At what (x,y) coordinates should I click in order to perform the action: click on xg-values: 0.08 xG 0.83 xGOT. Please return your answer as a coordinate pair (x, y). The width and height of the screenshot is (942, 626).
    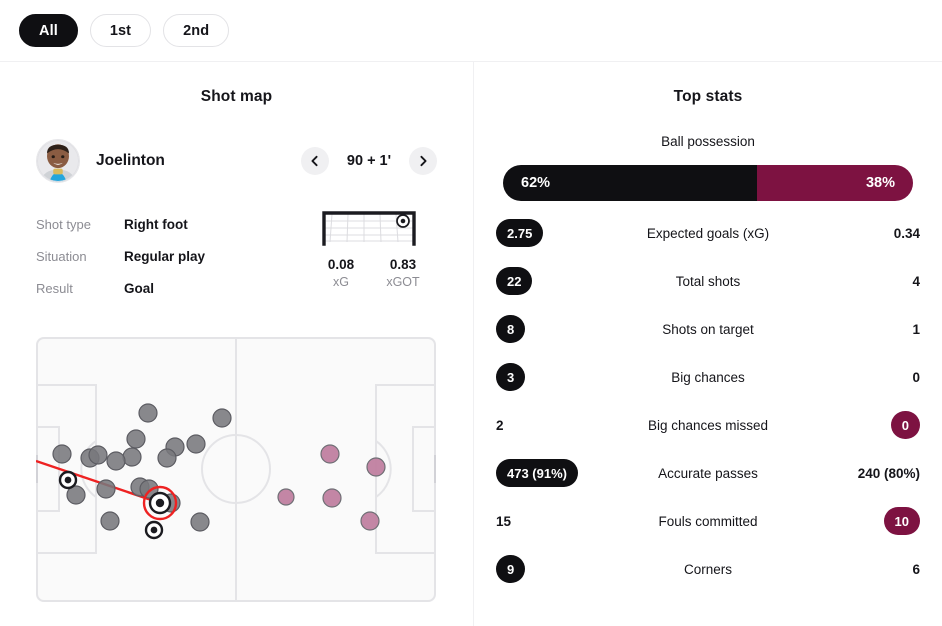
    Looking at the image, I should click on (379, 273).